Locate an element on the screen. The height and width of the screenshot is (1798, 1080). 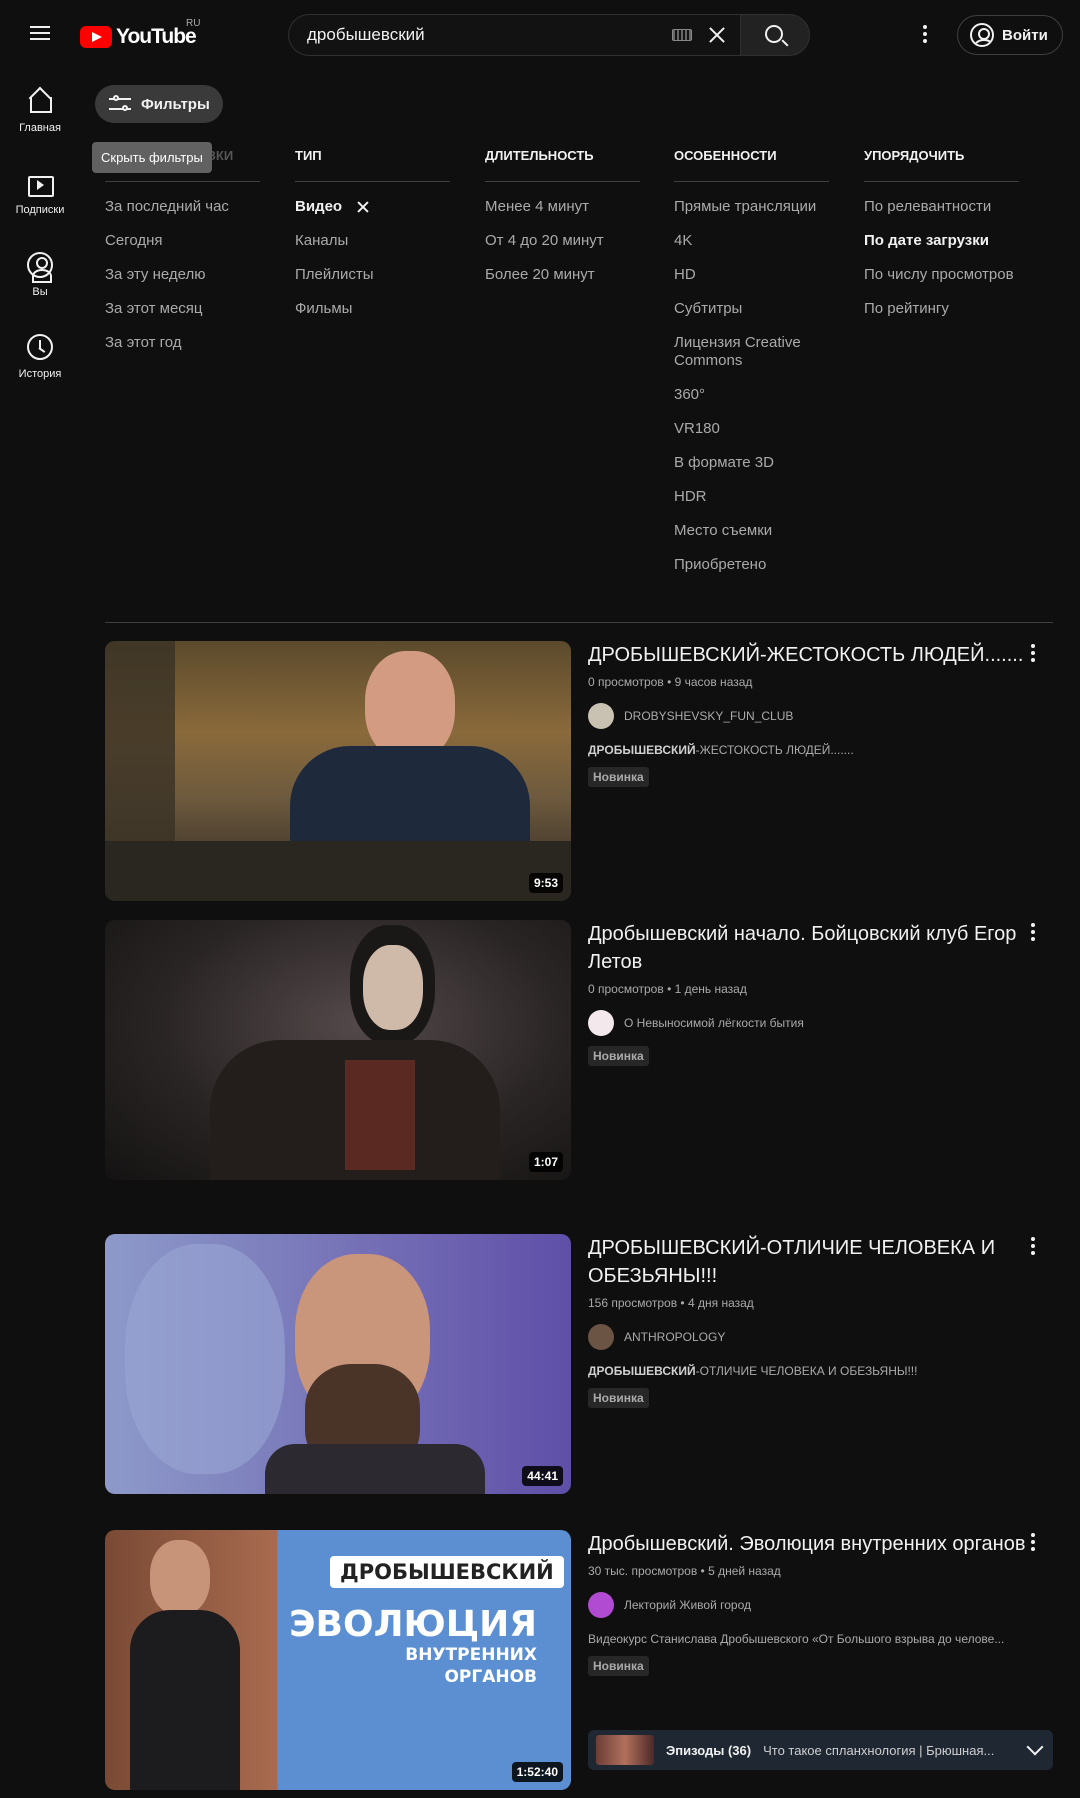
search-query: дробышевский is located at coordinates (489, 35).